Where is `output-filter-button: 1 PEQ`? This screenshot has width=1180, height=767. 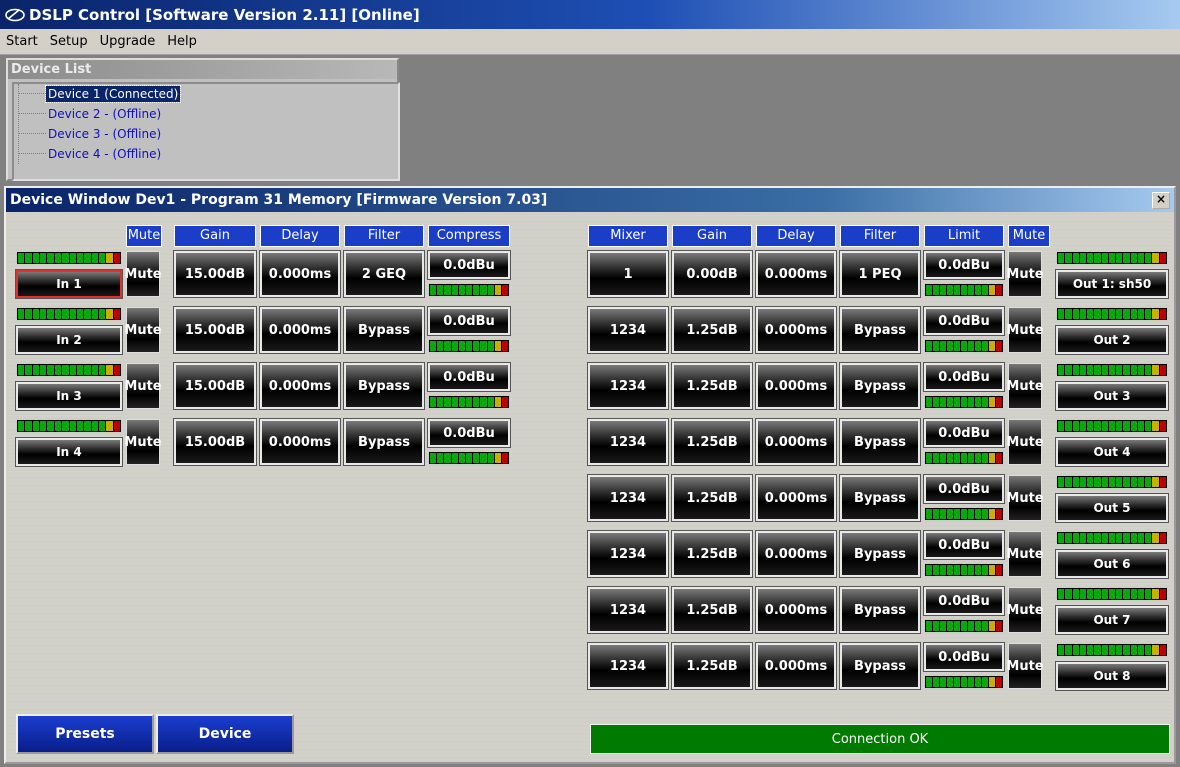 output-filter-button: 1 PEQ is located at coordinates (880, 274).